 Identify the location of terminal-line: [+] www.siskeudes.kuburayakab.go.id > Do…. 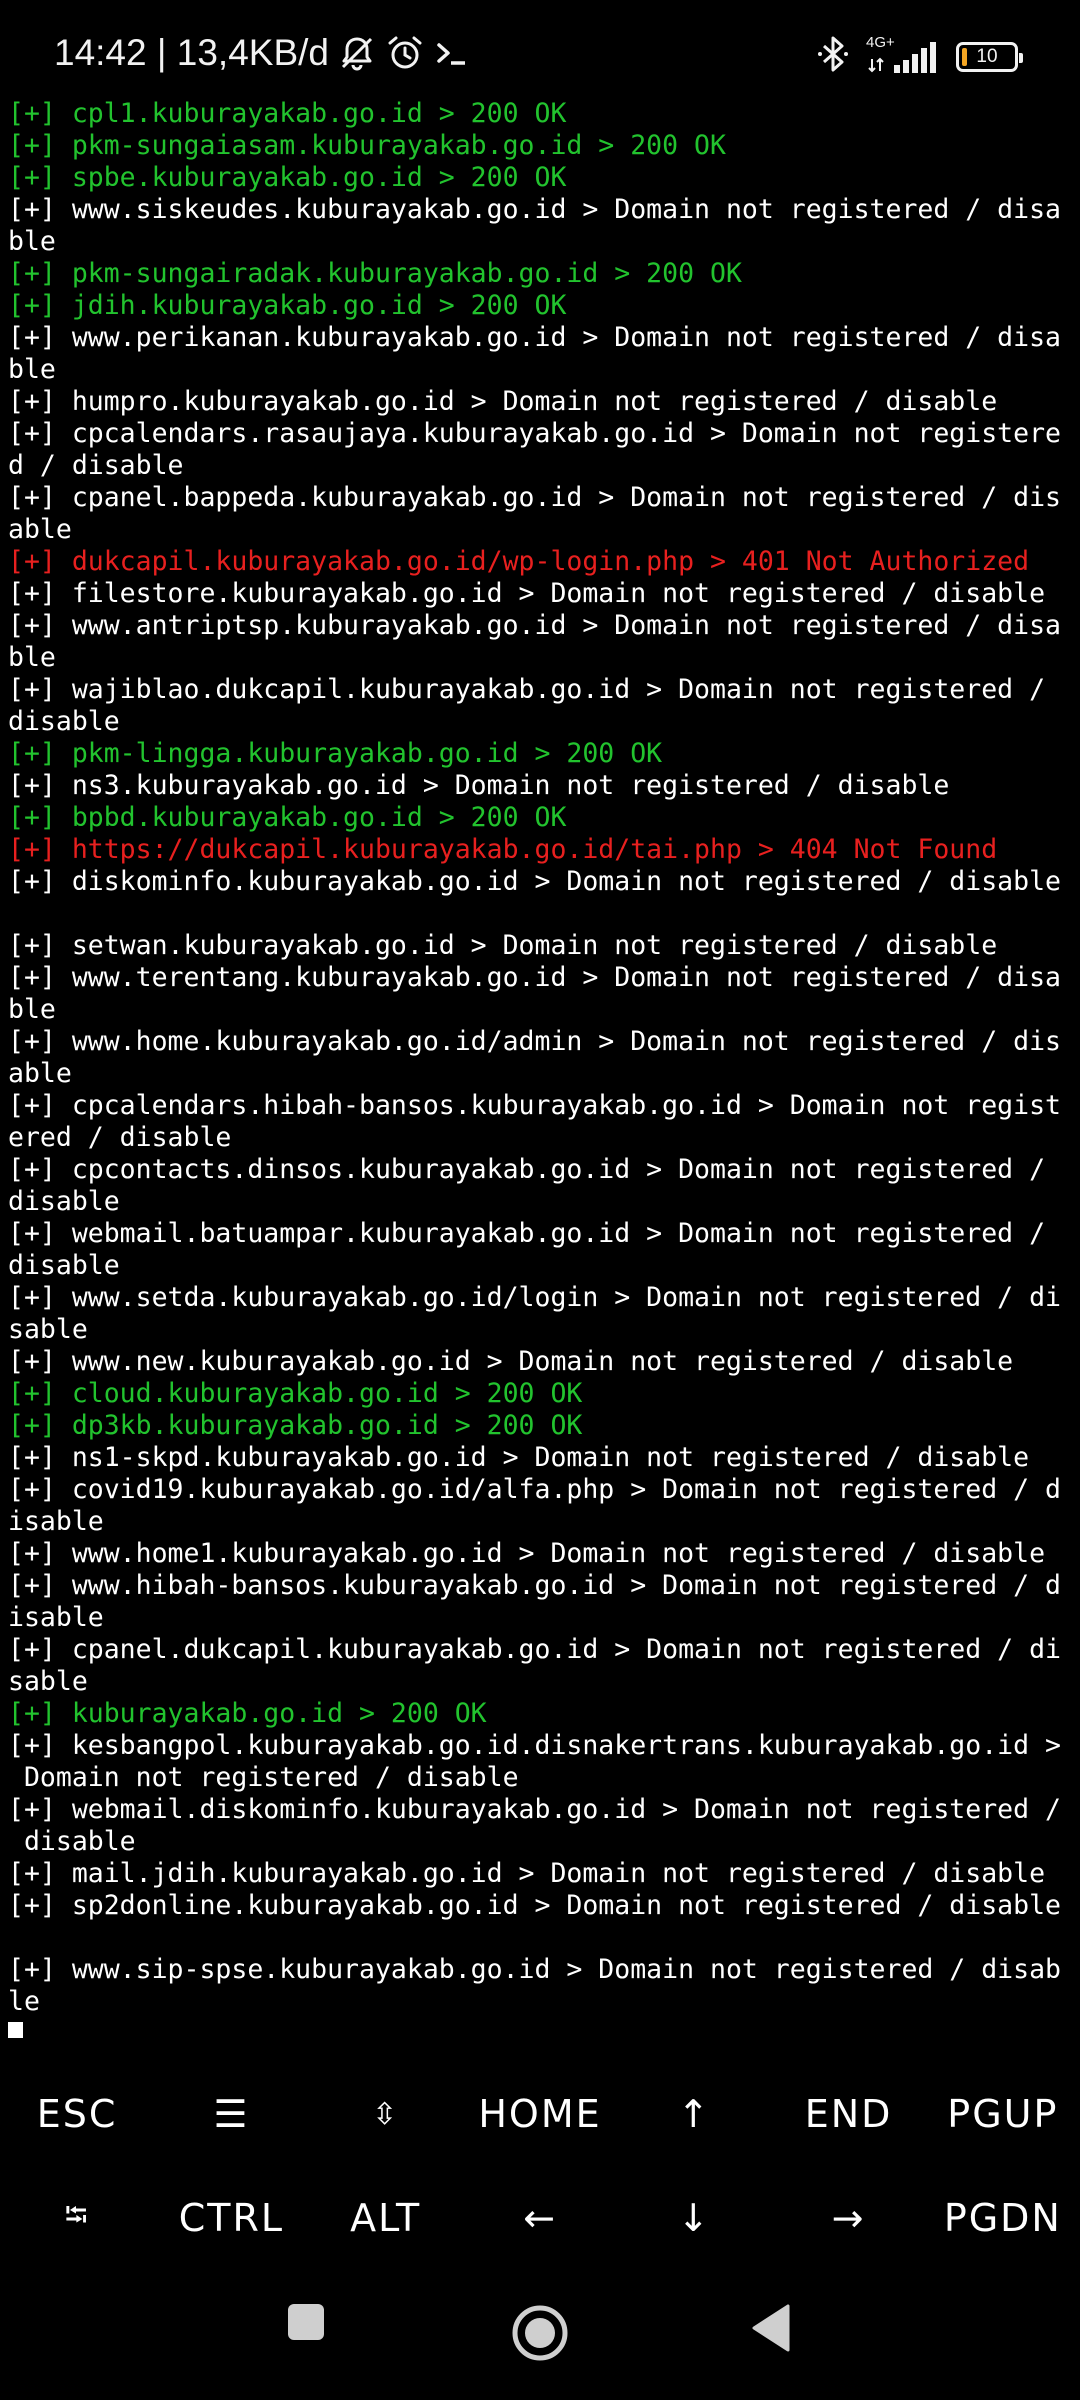
(534, 209).